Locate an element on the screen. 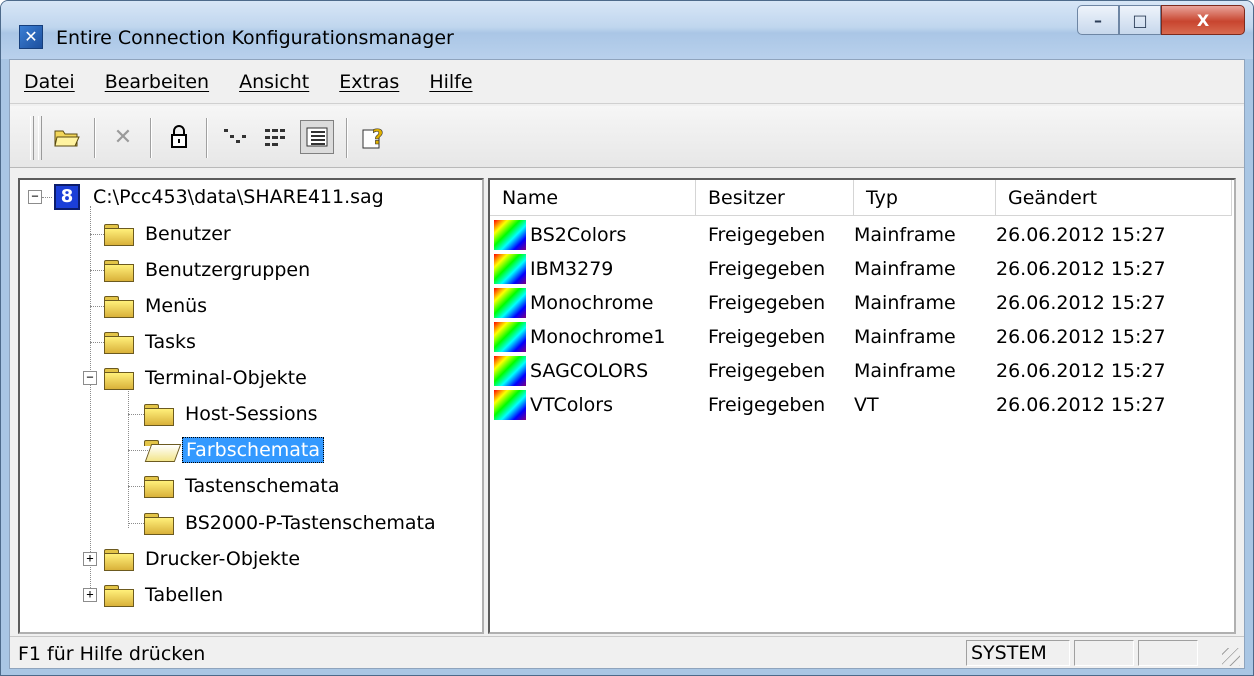 The image size is (1254, 676). column-header-besitzer: Besitzer is located at coordinates (775, 198).